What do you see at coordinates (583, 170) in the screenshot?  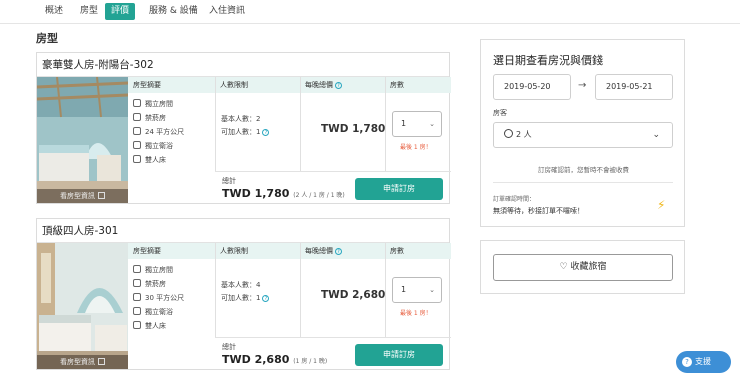 I see `no-charge-note: 訂房確認前，您暫時不會被收費` at bounding box center [583, 170].